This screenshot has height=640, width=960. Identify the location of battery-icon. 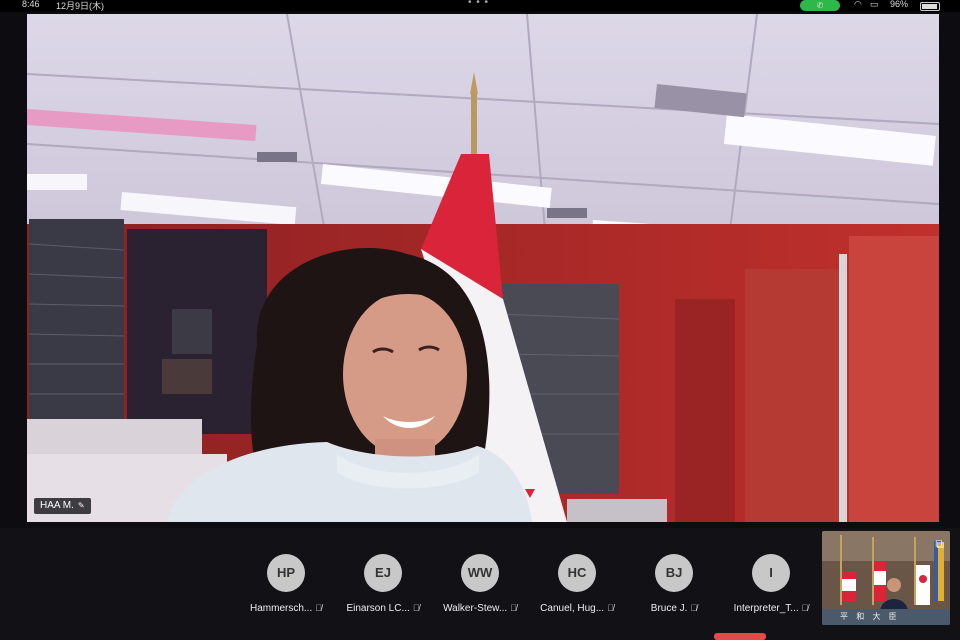
(930, 6).